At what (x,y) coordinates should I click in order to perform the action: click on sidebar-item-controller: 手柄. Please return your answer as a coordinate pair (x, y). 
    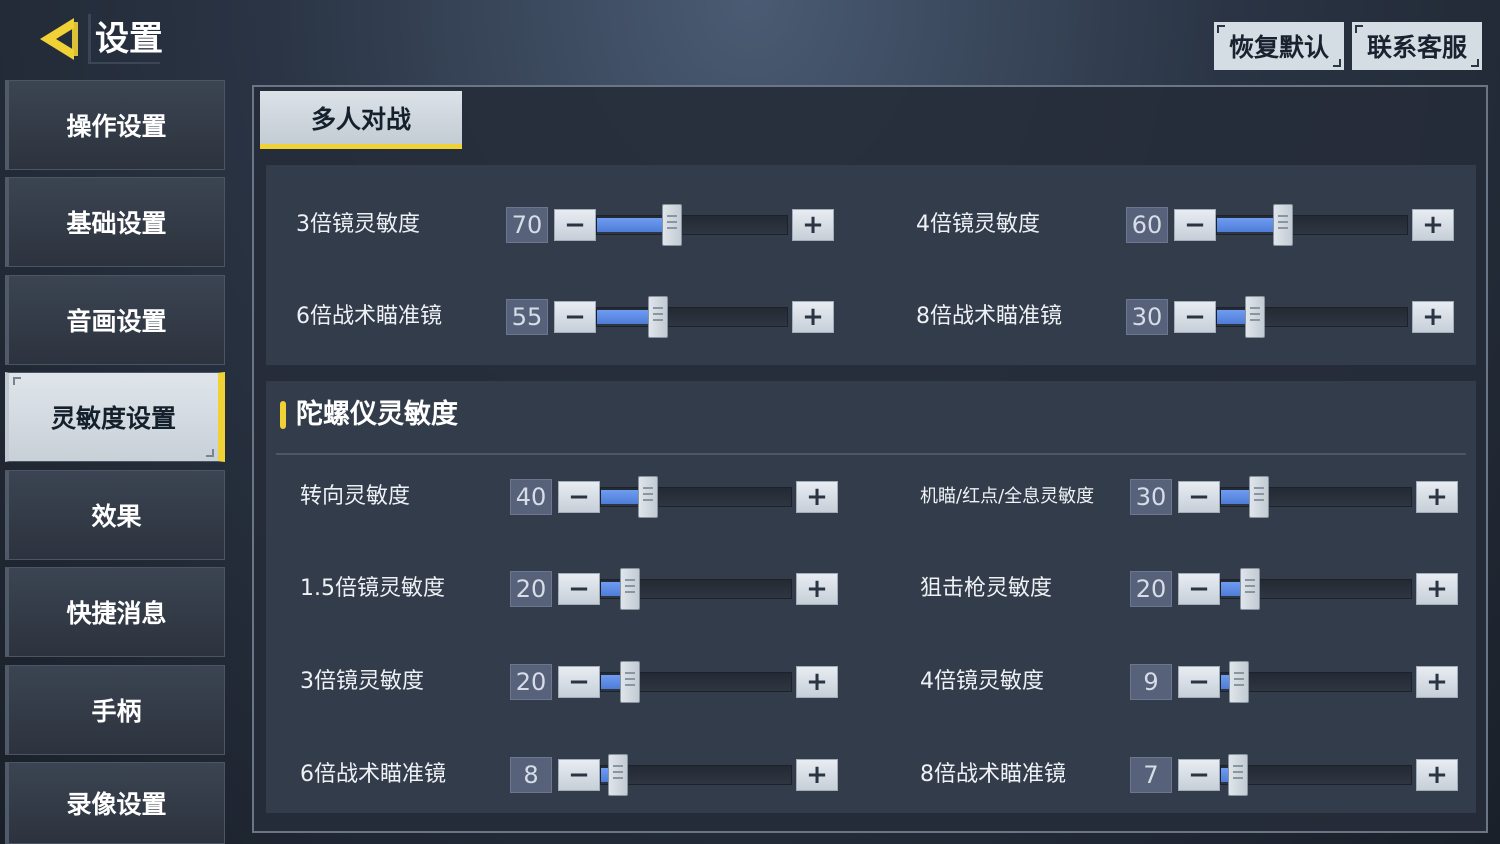
    Looking at the image, I should click on (115, 710).